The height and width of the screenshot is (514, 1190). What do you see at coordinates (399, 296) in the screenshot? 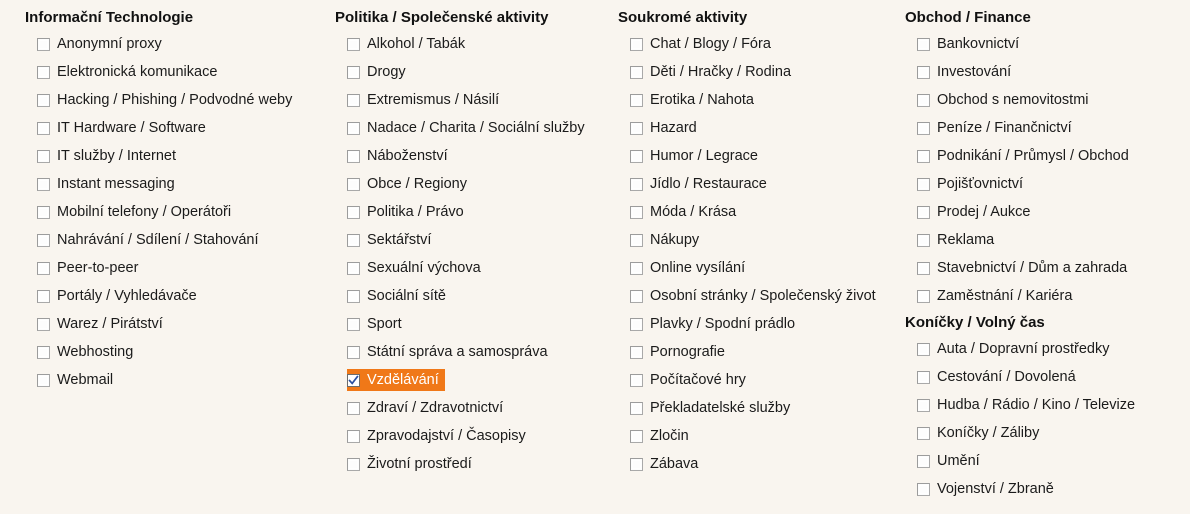
I see `category-item: Sociální sítě` at bounding box center [399, 296].